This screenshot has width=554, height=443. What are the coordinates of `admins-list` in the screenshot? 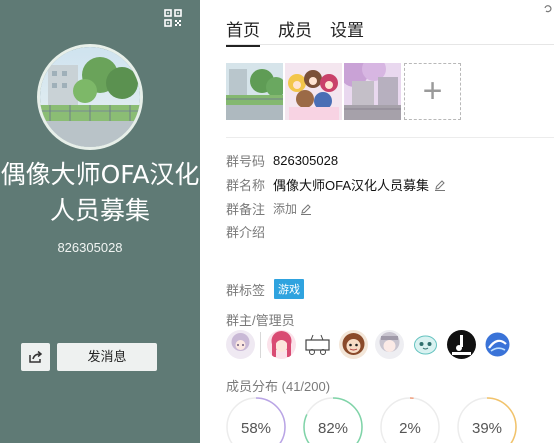 It's located at (372, 344).